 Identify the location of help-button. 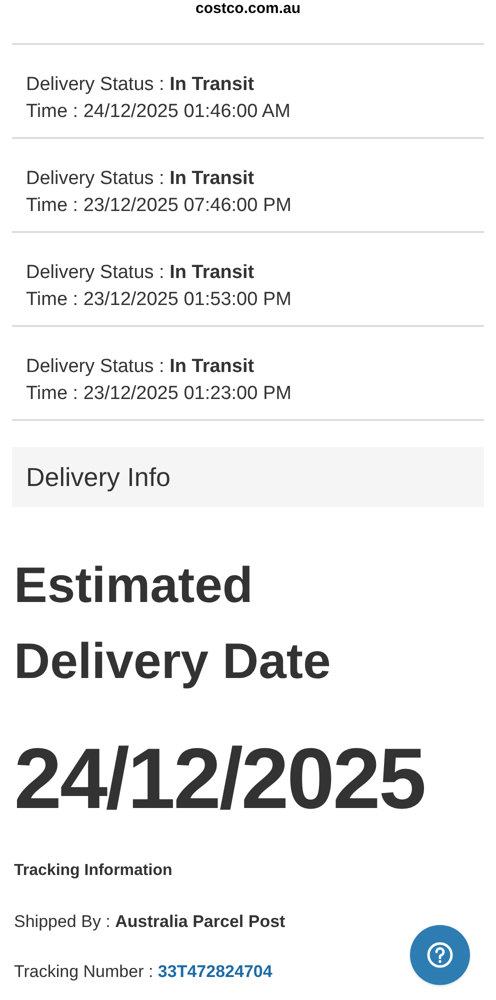
(440, 955).